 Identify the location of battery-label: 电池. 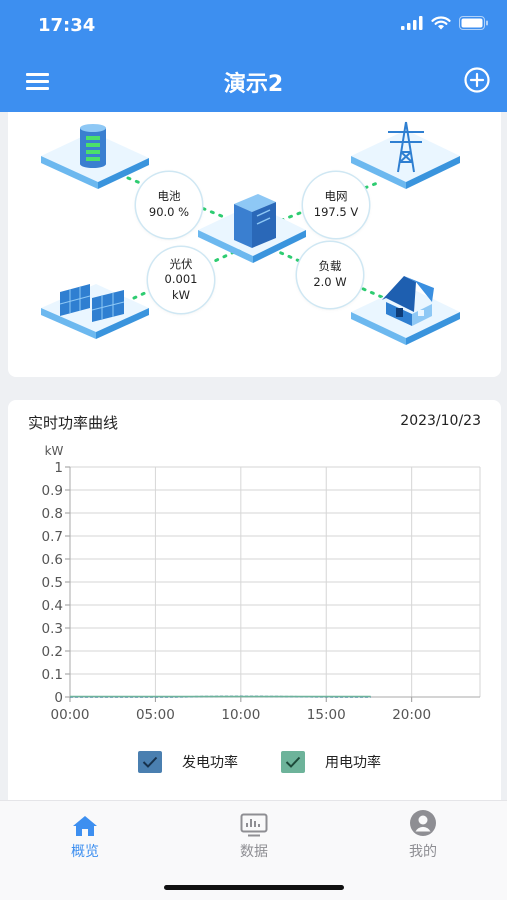
(169, 196).